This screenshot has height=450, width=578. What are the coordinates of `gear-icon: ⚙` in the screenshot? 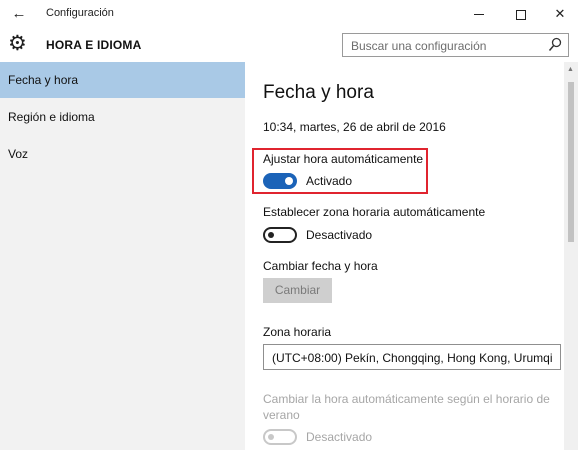 It's located at (17, 43).